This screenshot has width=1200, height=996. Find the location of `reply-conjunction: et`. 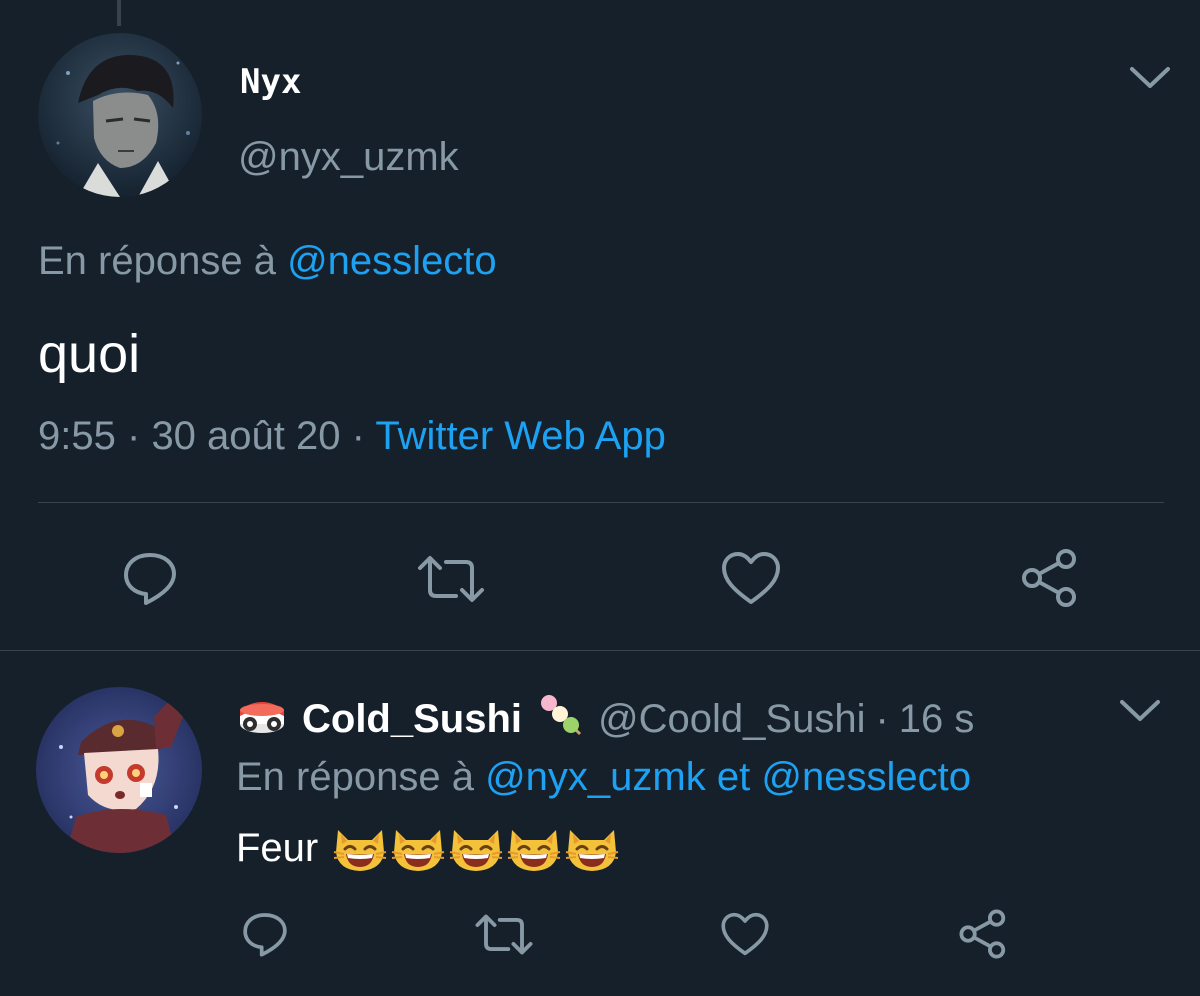

reply-conjunction: et is located at coordinates (733, 777).